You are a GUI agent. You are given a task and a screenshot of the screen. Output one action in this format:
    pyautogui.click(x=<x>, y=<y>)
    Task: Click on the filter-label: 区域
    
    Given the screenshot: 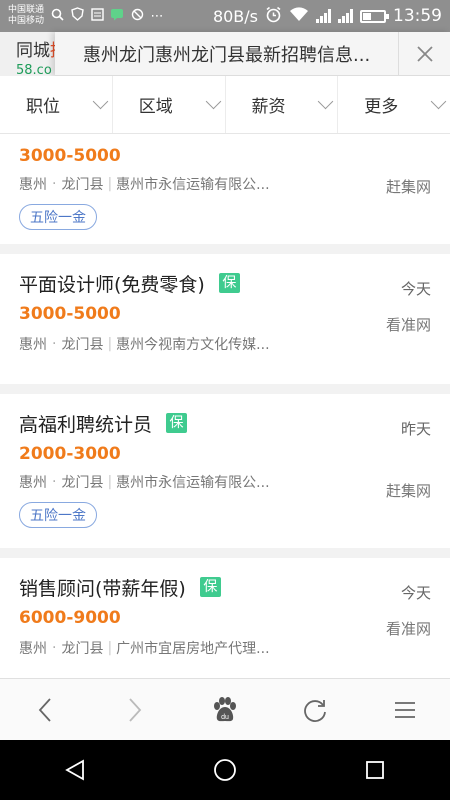 What is the action you would take?
    pyautogui.click(x=155, y=107)
    